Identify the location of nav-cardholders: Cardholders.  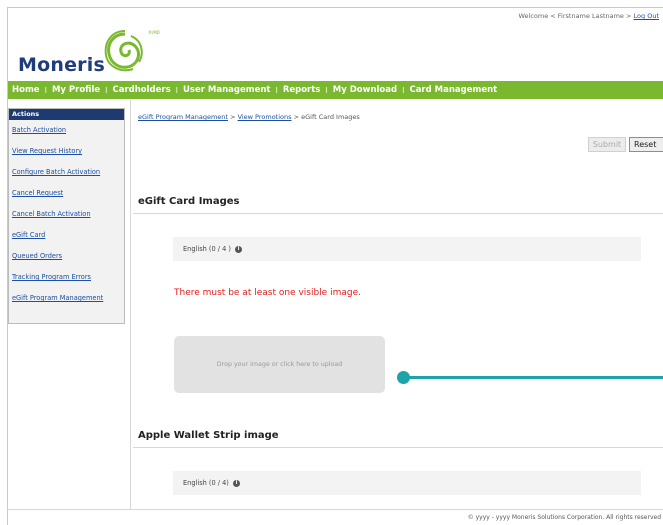
(142, 90).